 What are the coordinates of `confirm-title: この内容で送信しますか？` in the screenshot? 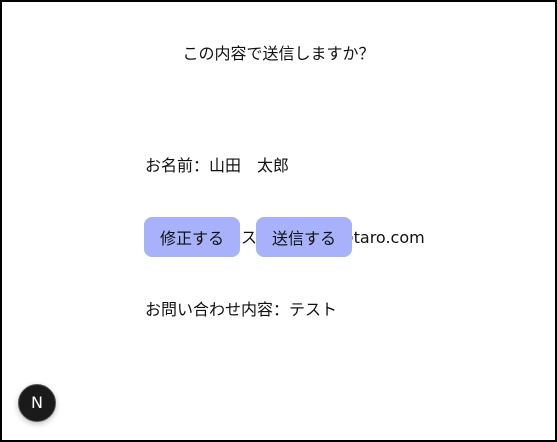 It's located at (278, 53).